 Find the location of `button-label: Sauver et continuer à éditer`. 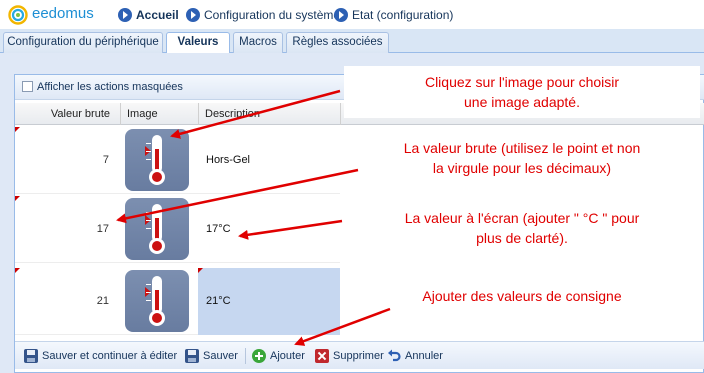

button-label: Sauver et continuer à éditer is located at coordinates (110, 356).